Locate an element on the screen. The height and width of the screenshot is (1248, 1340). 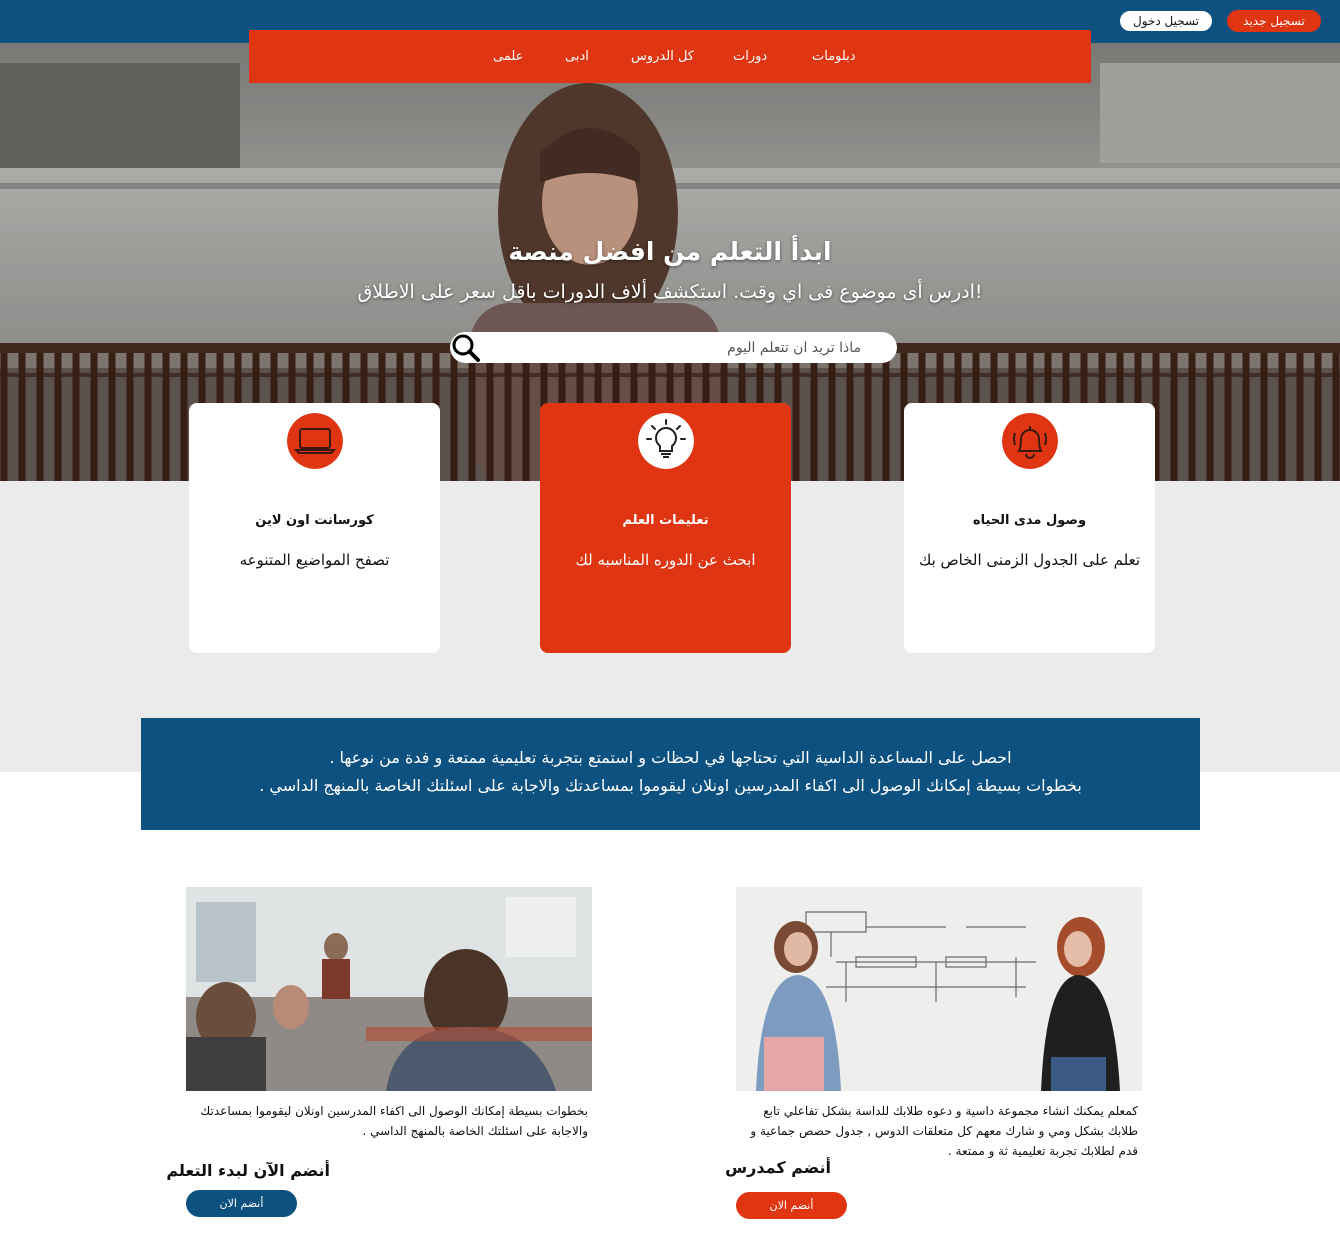
students-heading: أنضم الآن لبدء التعلم is located at coordinates (248, 1170).